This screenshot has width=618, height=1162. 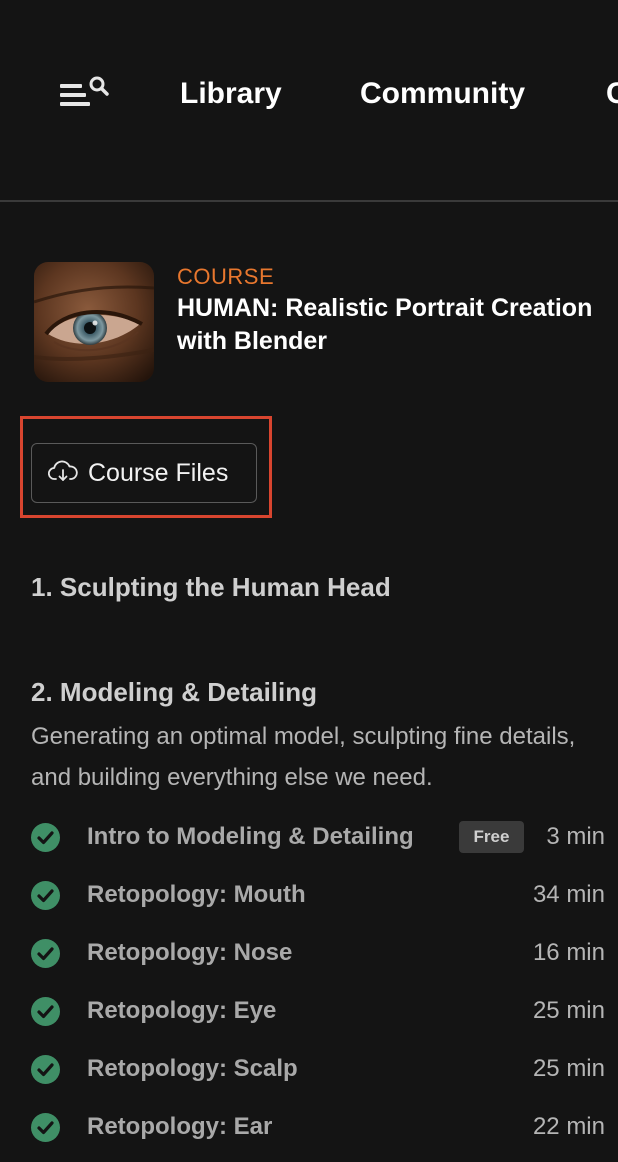 What do you see at coordinates (309, 1011) in the screenshot?
I see `lesson-row: Retopology: Eye 25 min` at bounding box center [309, 1011].